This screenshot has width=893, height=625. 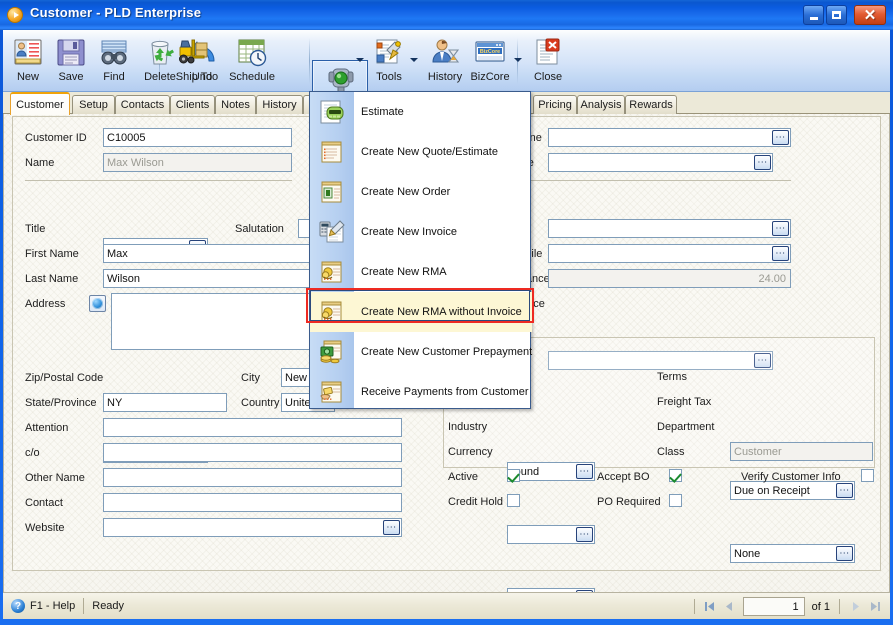 I want to click on tab-analysis: Analysis, so click(x=601, y=104).